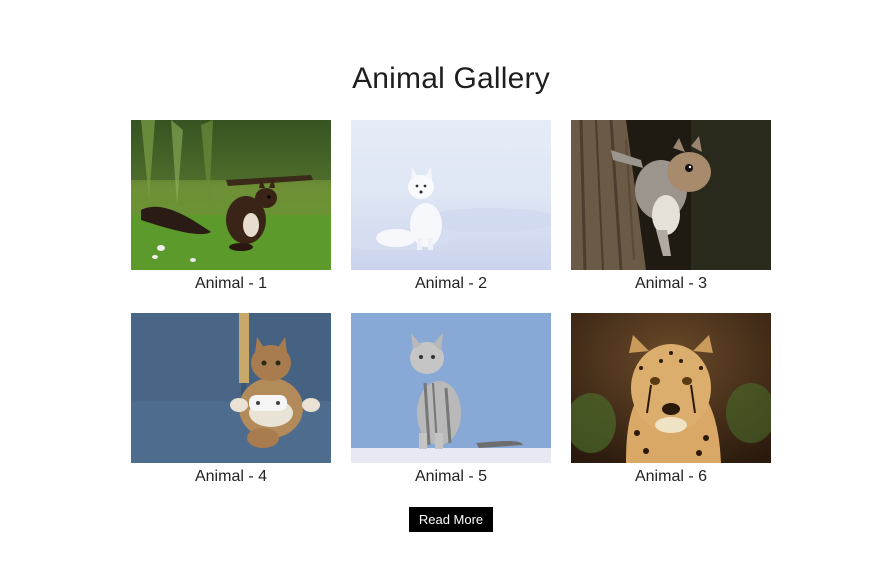 This screenshot has width=886, height=588. What do you see at coordinates (671, 283) in the screenshot?
I see `gallery-caption-3: Animal - 3` at bounding box center [671, 283].